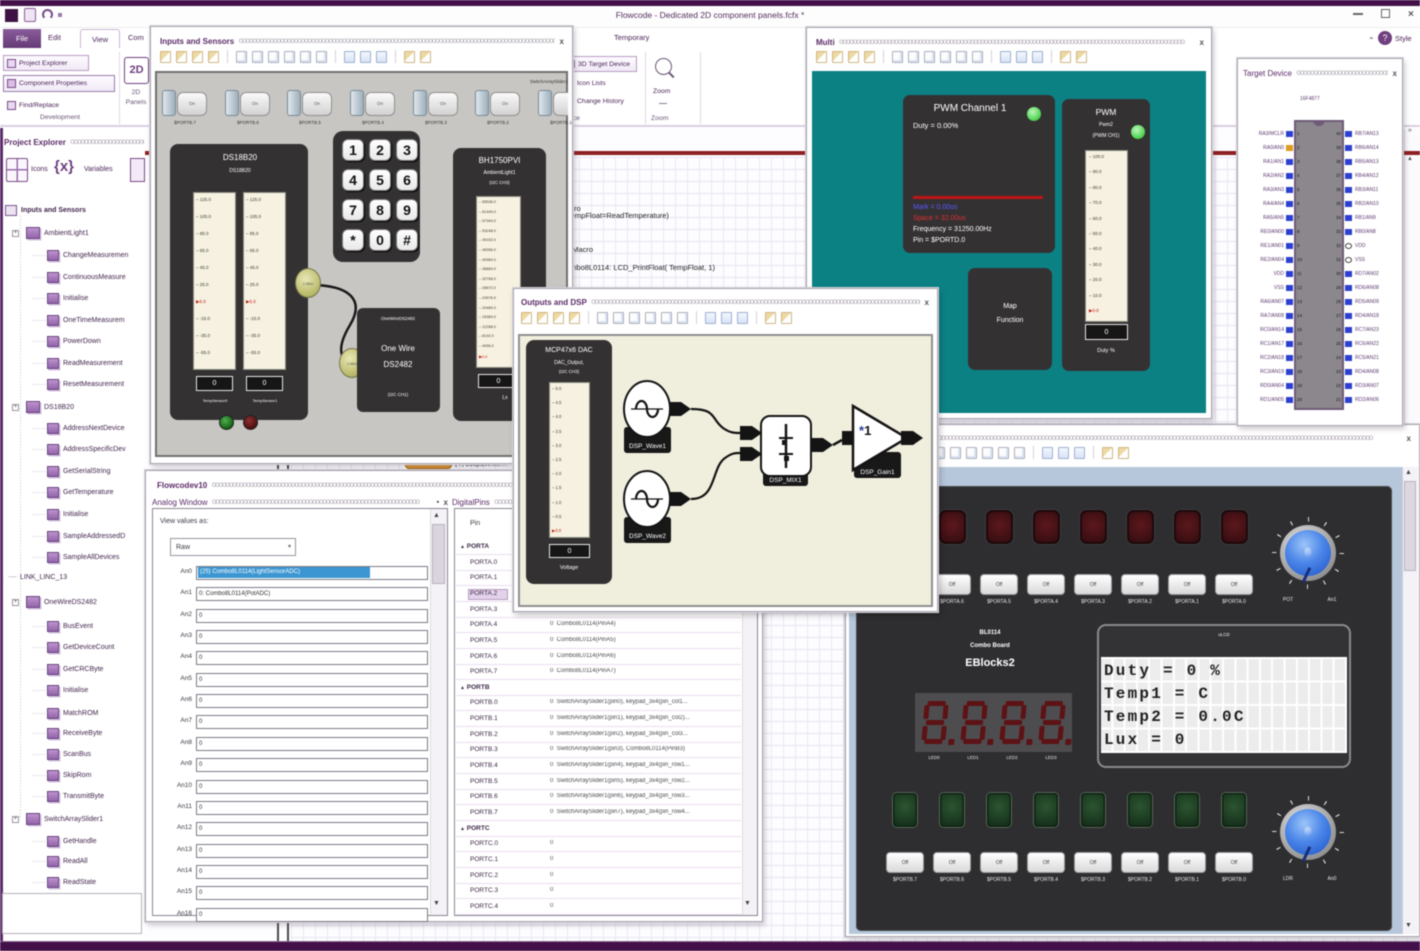  Describe the element at coordinates (785, 480) in the screenshot. I see `svg-text: DSP_MIX1` at that location.